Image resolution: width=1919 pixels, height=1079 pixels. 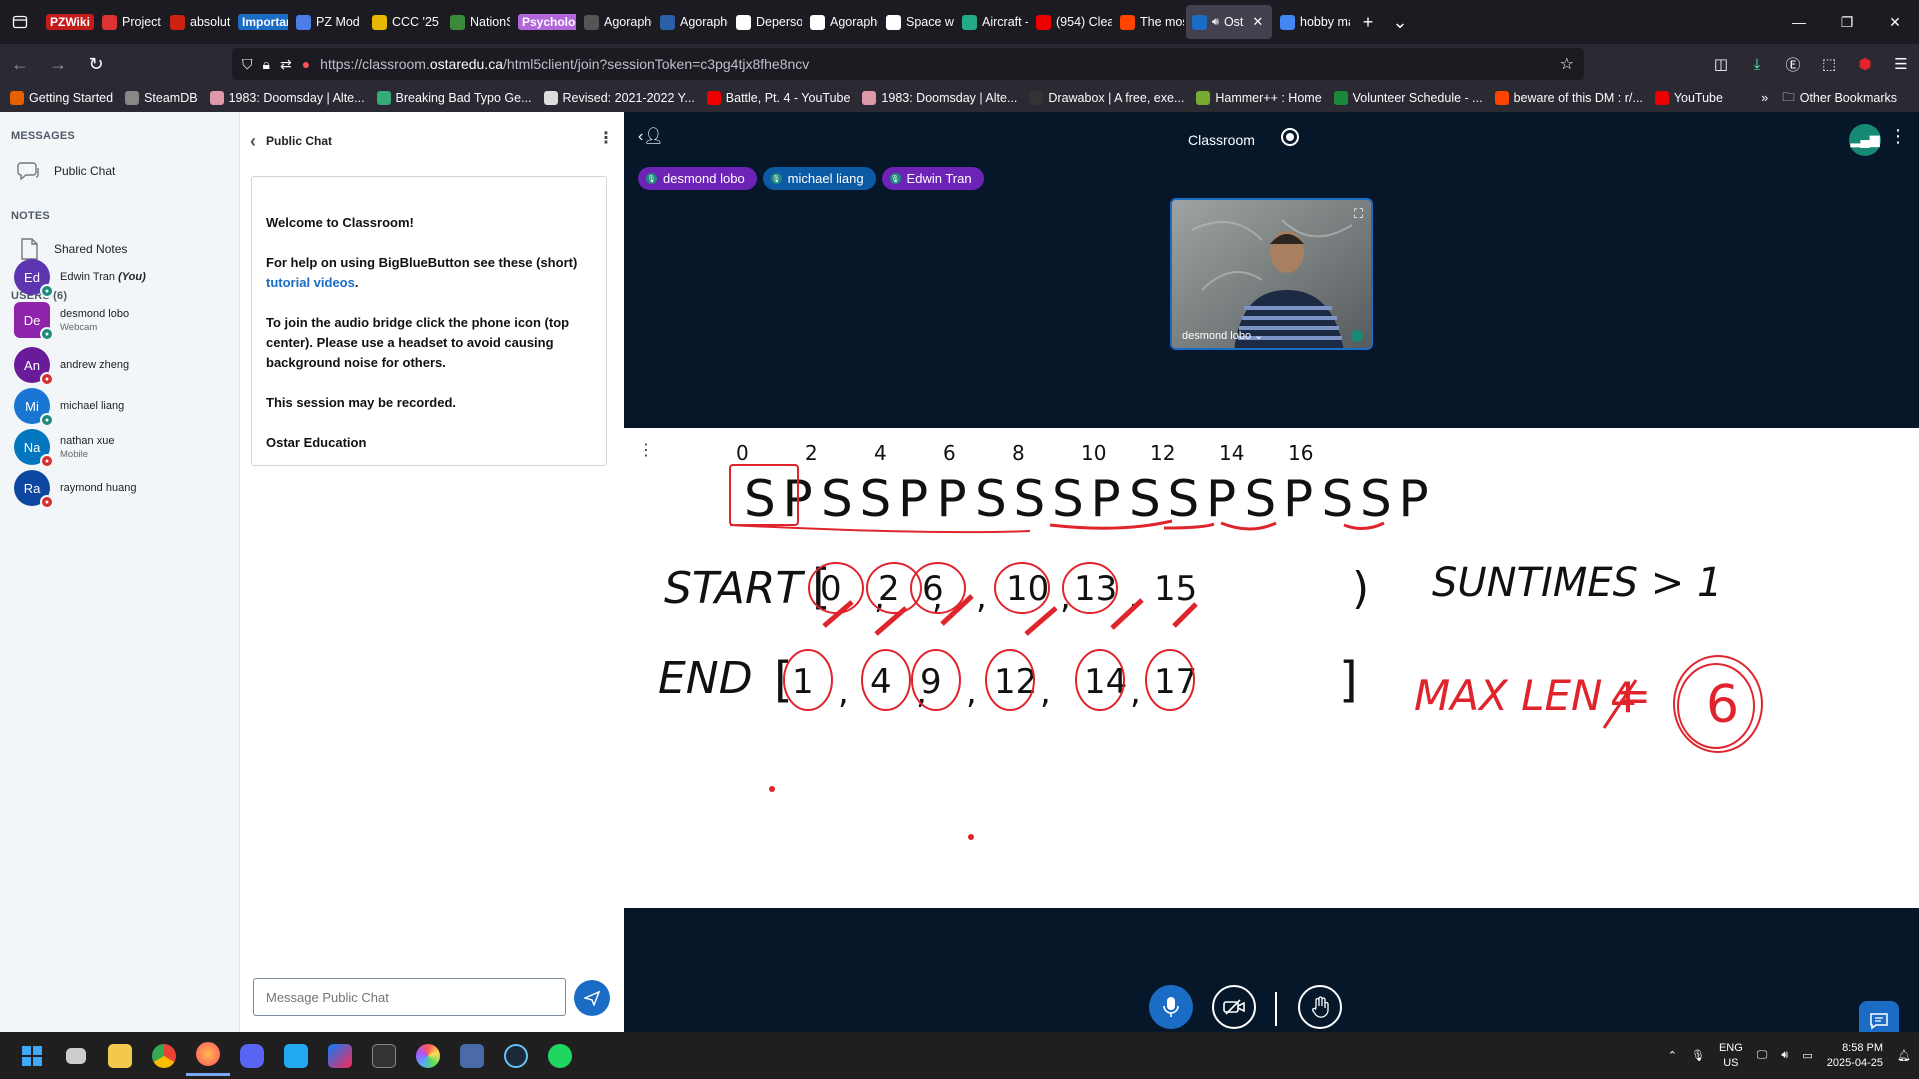 What do you see at coordinates (1829, 64) in the screenshot?
I see `extensions-icon: ⬚` at bounding box center [1829, 64].